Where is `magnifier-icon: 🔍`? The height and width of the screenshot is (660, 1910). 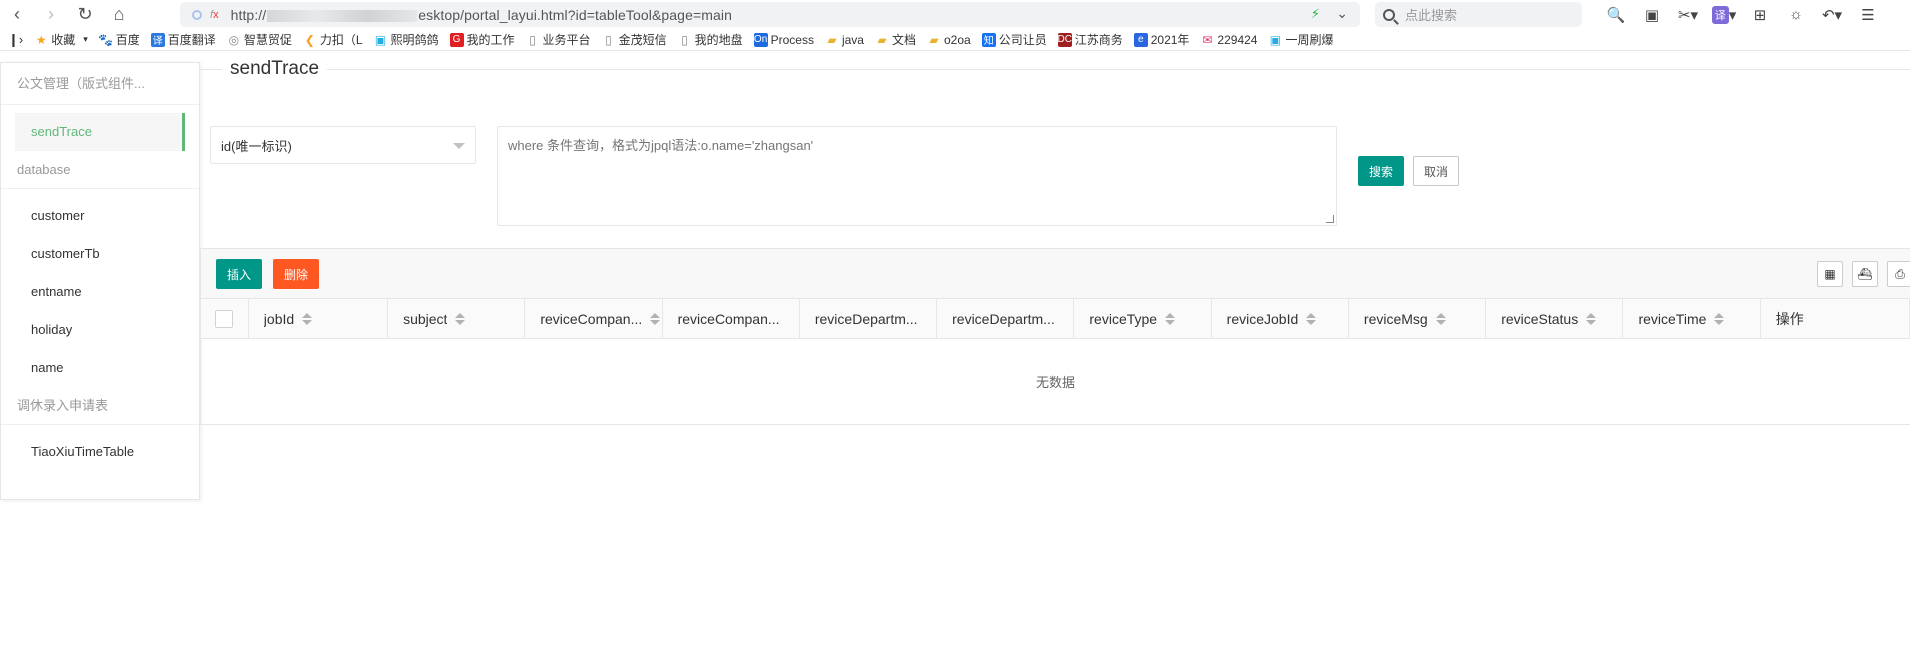 magnifier-icon: 🔍 is located at coordinates (1616, 15).